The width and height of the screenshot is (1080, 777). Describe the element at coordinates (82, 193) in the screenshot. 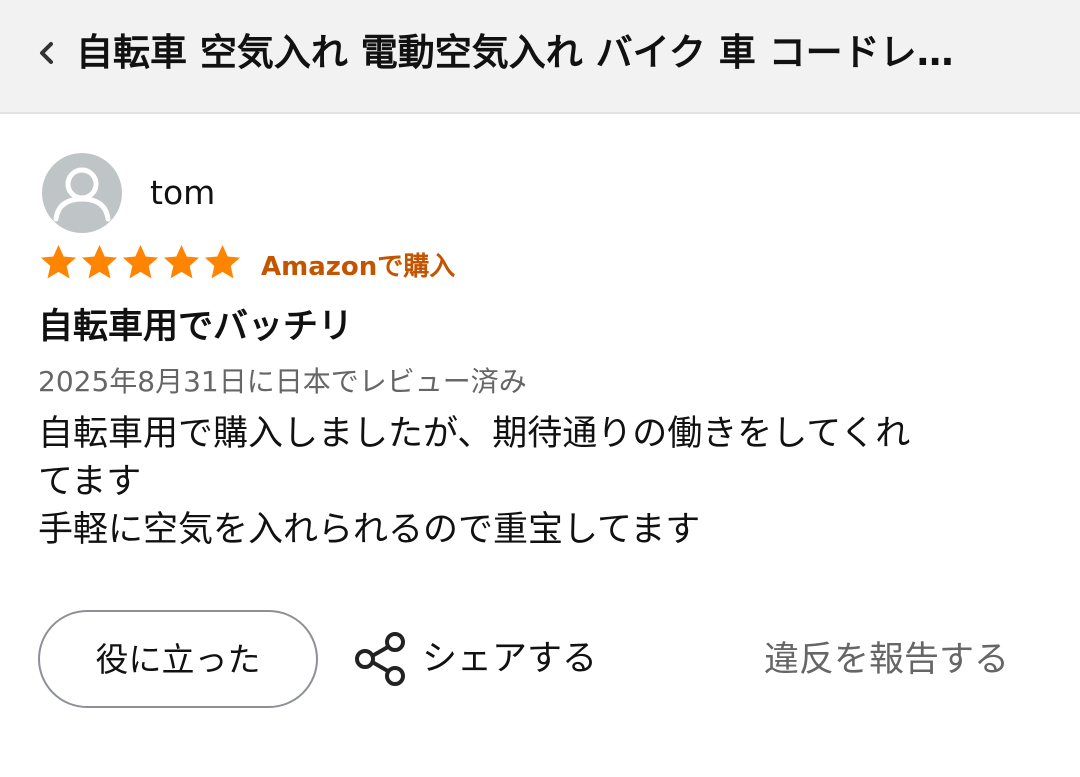

I see `user-avatar-icon` at that location.